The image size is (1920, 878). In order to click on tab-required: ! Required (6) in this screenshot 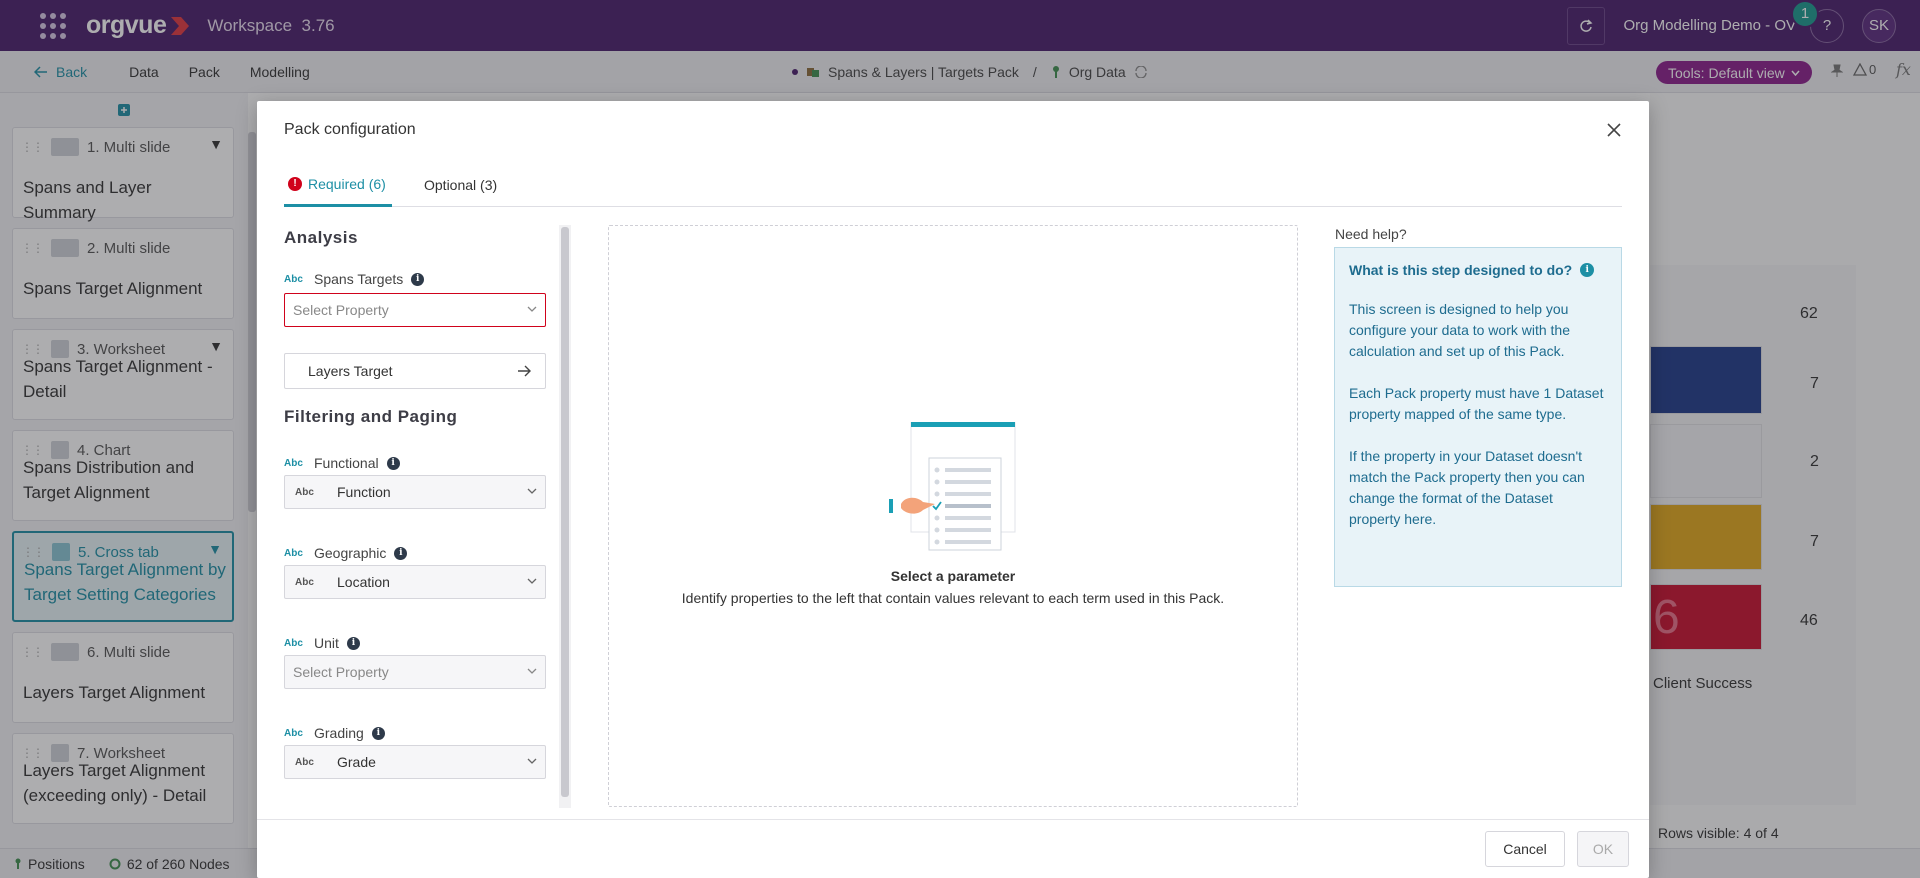, I will do `click(338, 185)`.